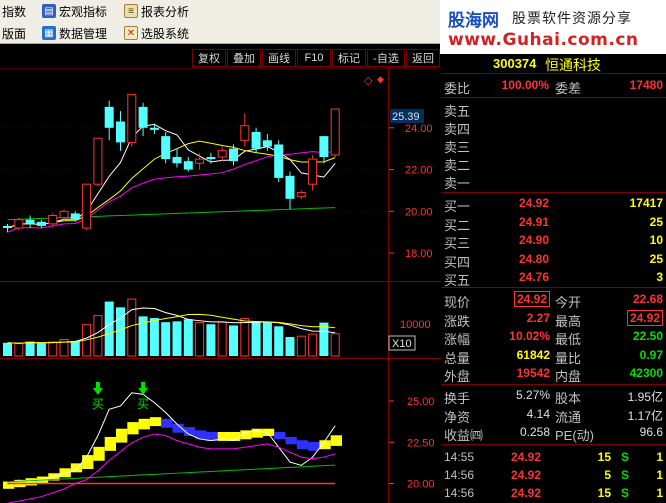  I want to click on stat-value-2: 0.97, so click(651, 354).